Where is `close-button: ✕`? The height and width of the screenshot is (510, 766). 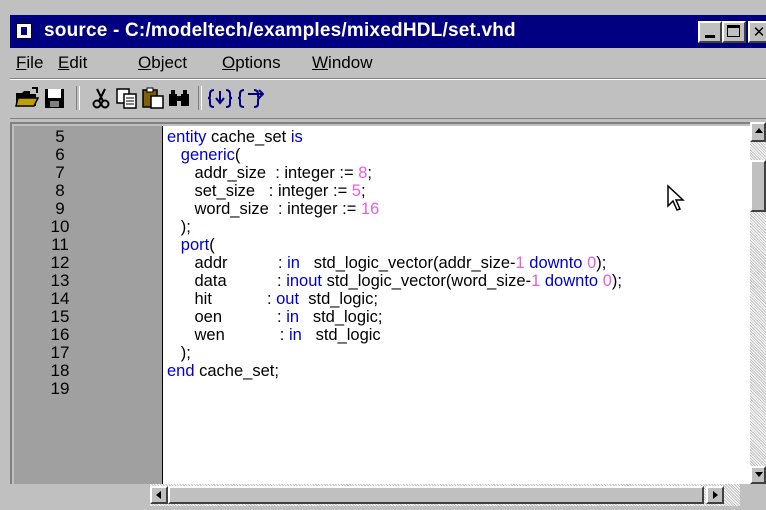 close-button: ✕ is located at coordinates (757, 32).